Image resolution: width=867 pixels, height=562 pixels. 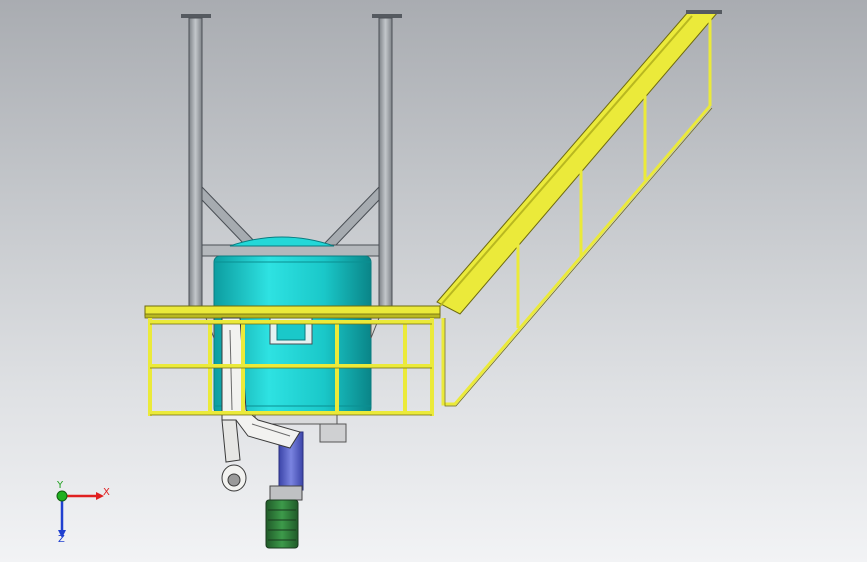 I want to click on z-axis-label: Z, so click(x=61, y=539).